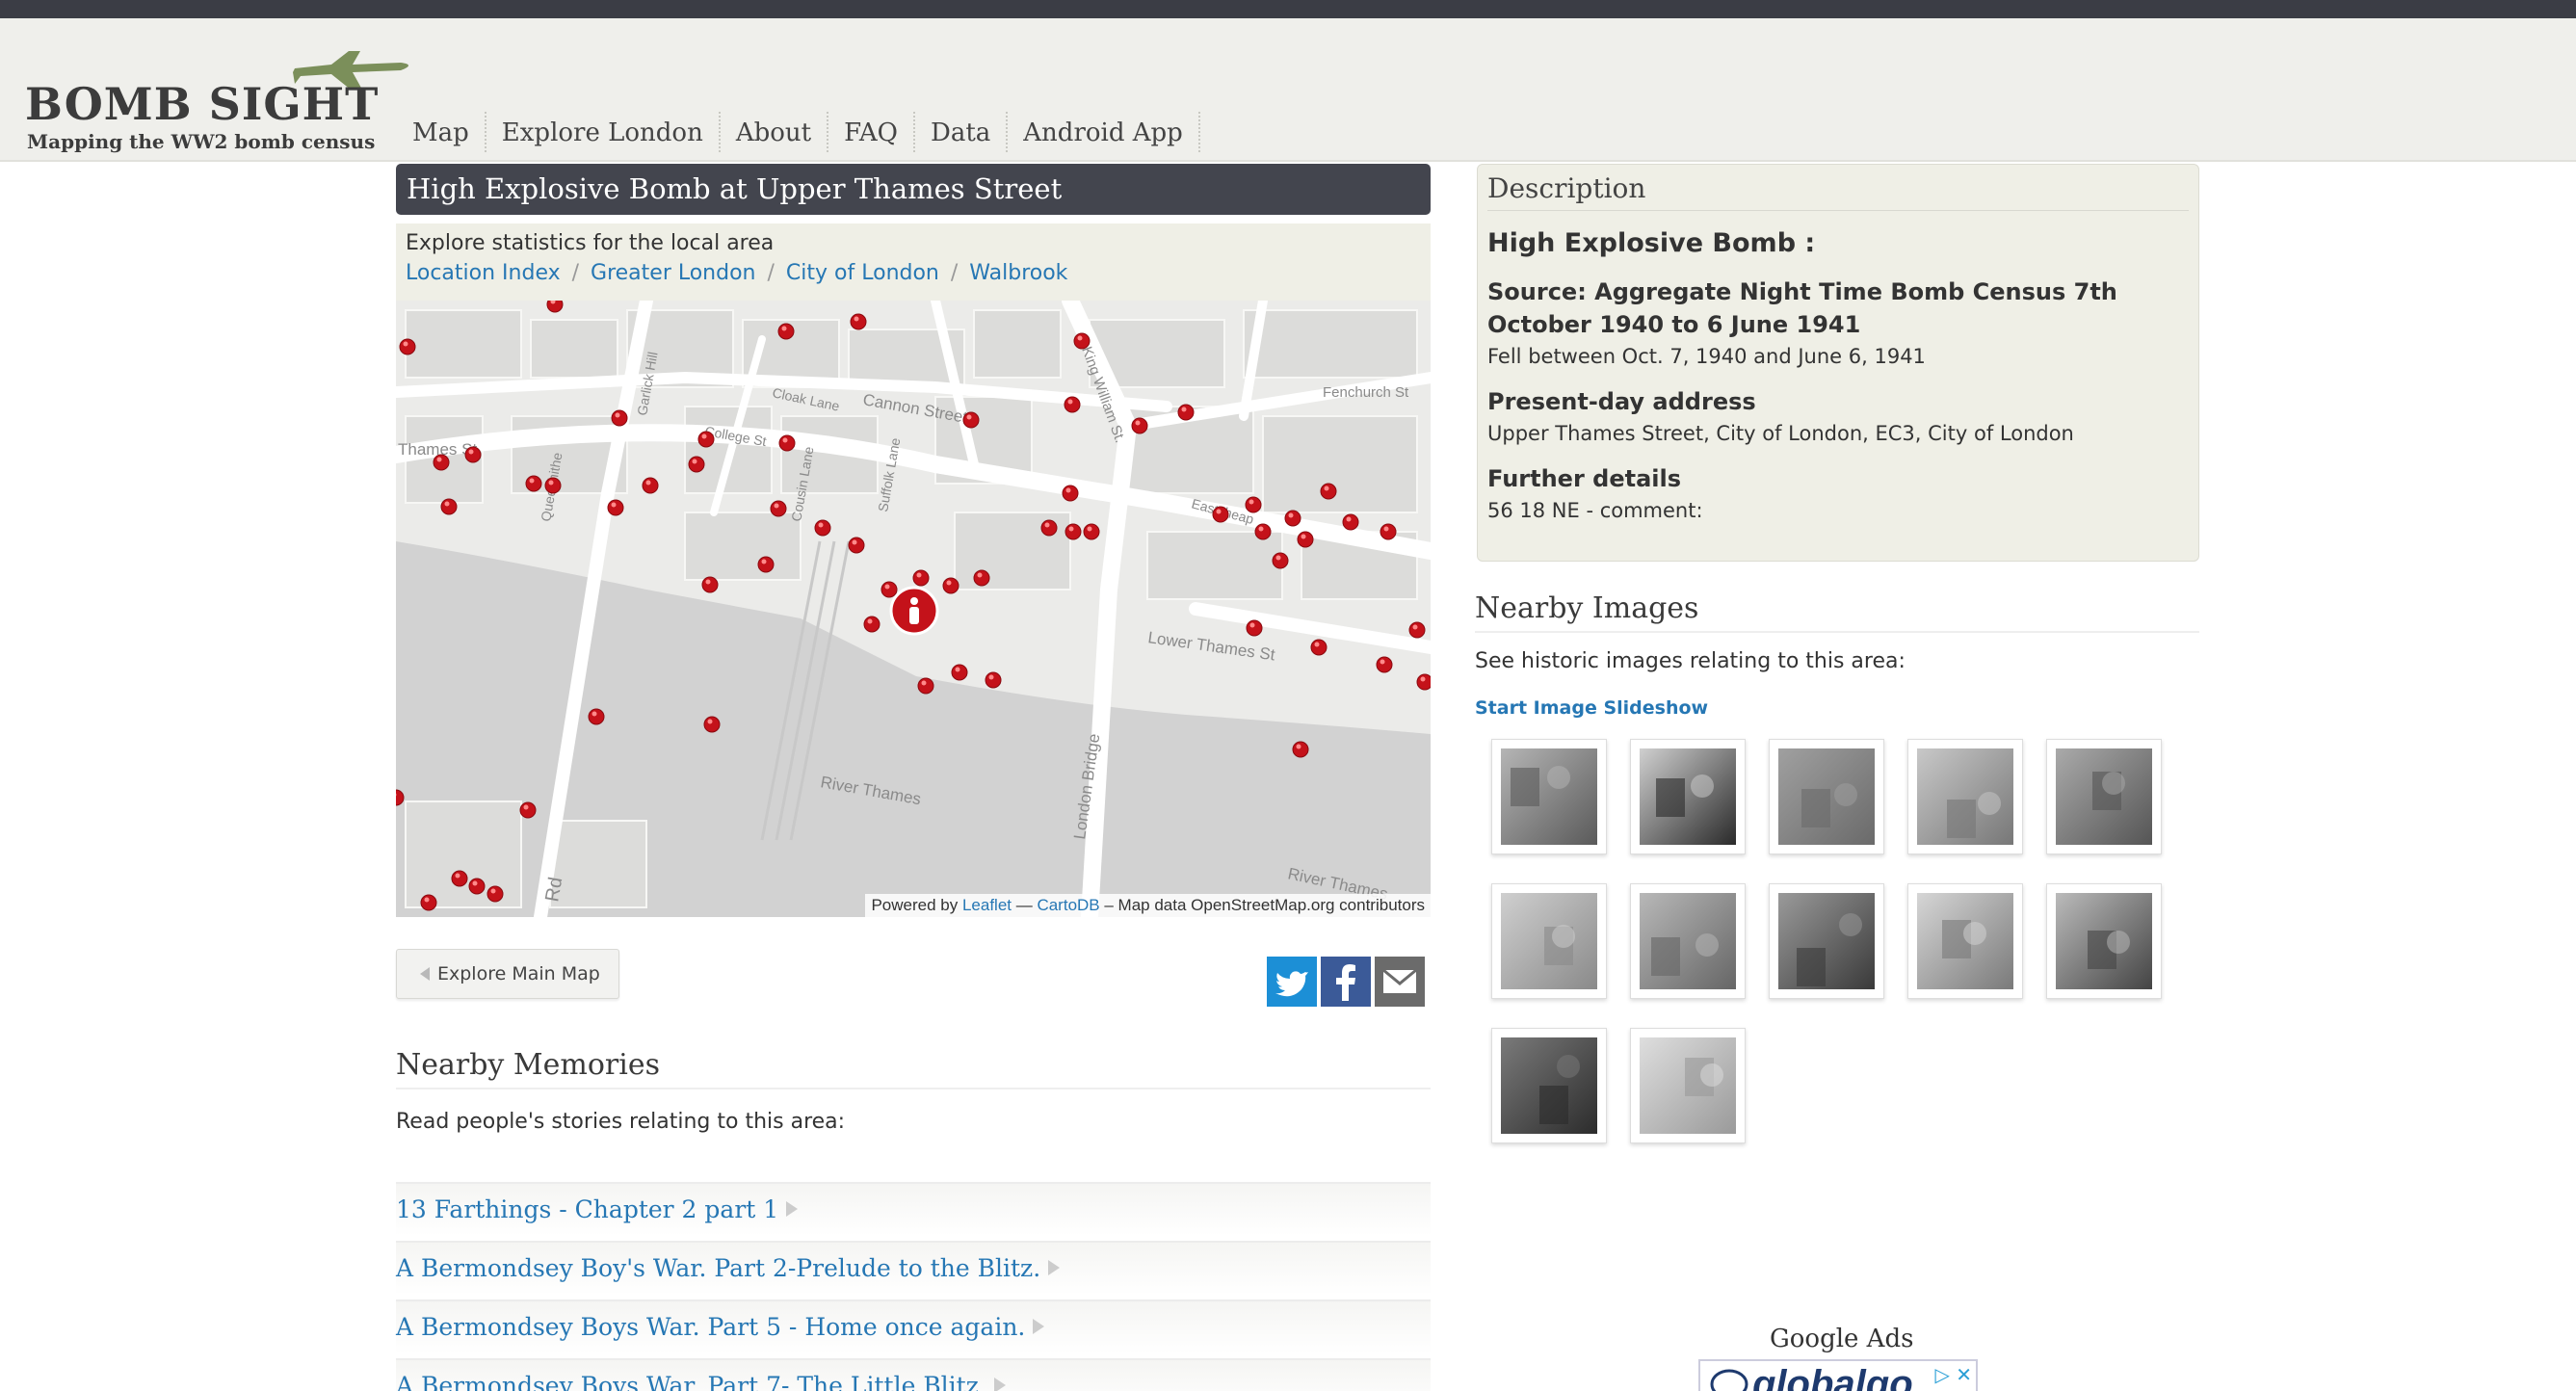  I want to click on nav-android-app: Android App, so click(1104, 132).